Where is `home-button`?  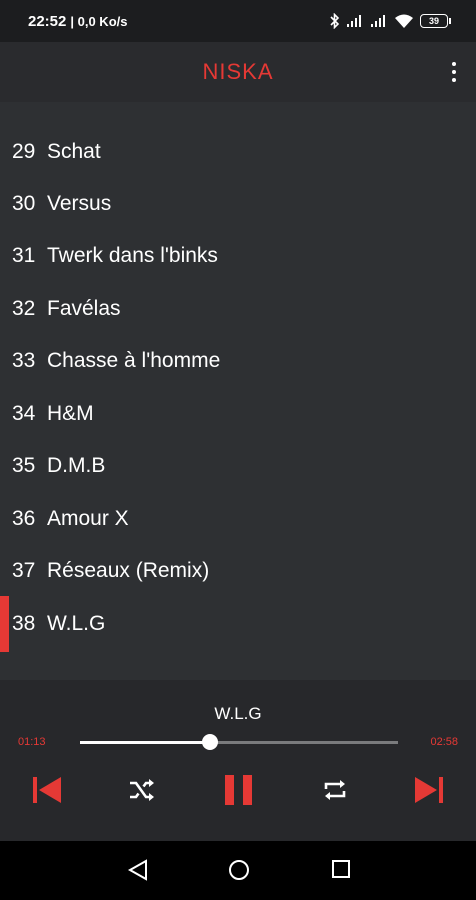
home-button is located at coordinates (239, 872).